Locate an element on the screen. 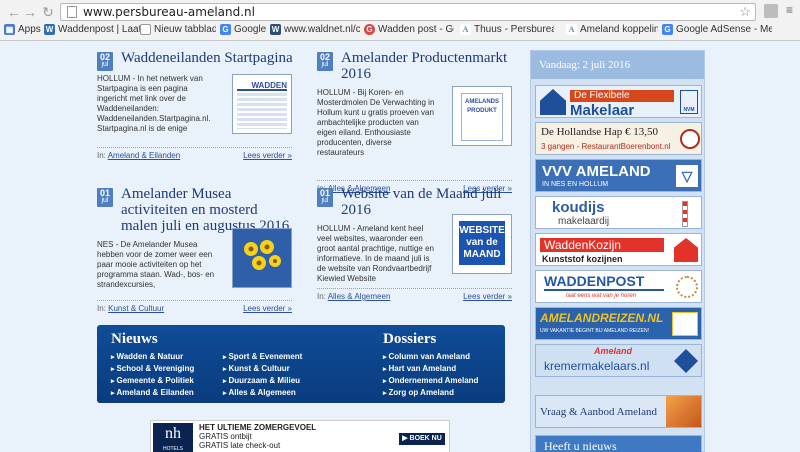 This screenshot has width=800, height=452. bookmark-label: Google AdSense - Me is located at coordinates (724, 29).